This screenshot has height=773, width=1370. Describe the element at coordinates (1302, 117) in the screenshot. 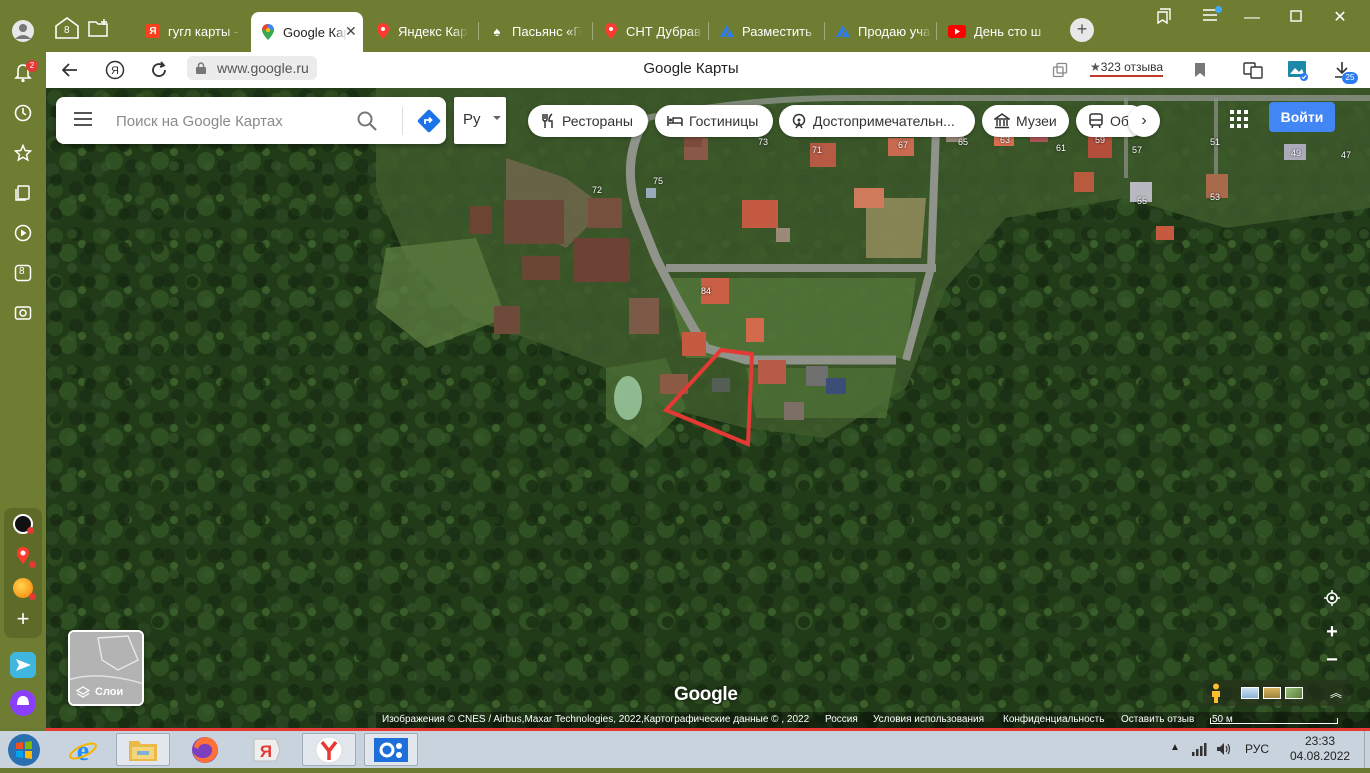

I see `sign-in-button: Войти` at that location.